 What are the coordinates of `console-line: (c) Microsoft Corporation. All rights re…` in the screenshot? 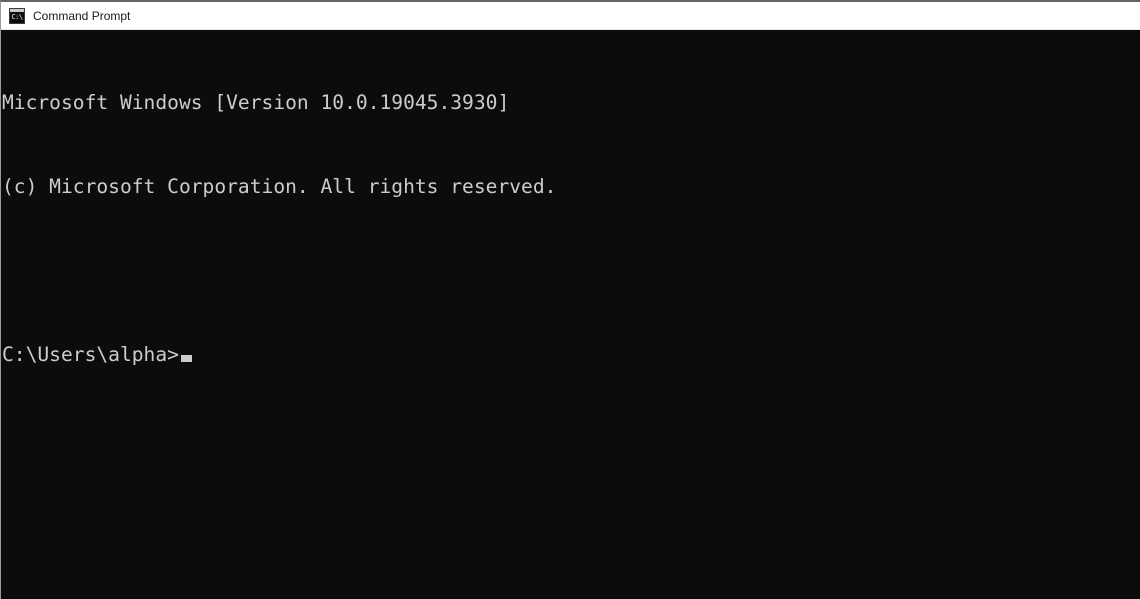 It's located at (279, 186).